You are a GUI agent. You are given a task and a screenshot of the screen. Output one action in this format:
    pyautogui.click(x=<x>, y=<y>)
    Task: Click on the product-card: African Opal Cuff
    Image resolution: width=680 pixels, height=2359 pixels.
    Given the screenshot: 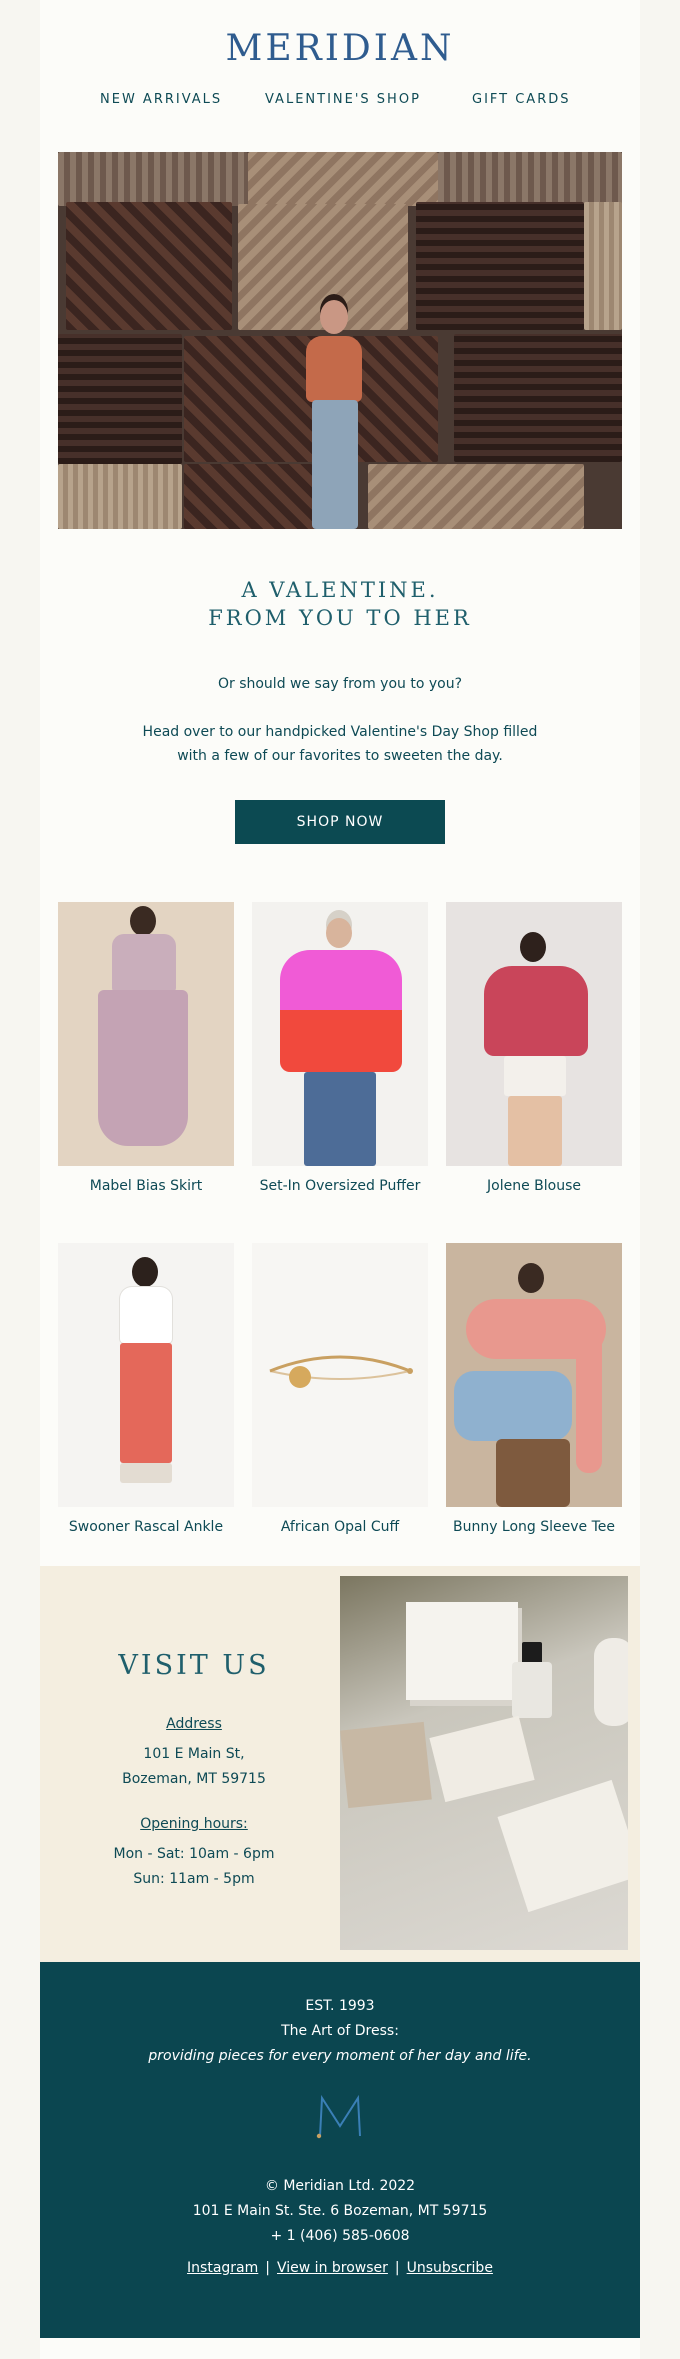 What is the action you would take?
    pyautogui.click(x=340, y=1389)
    